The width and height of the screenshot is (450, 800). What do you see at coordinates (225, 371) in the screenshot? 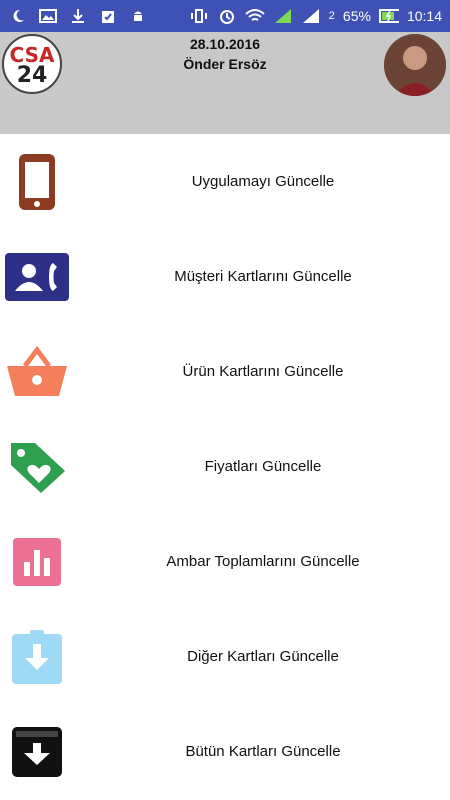
I see `menu-item-update-product-cards: Ürün Kartlarını Güncelle` at bounding box center [225, 371].